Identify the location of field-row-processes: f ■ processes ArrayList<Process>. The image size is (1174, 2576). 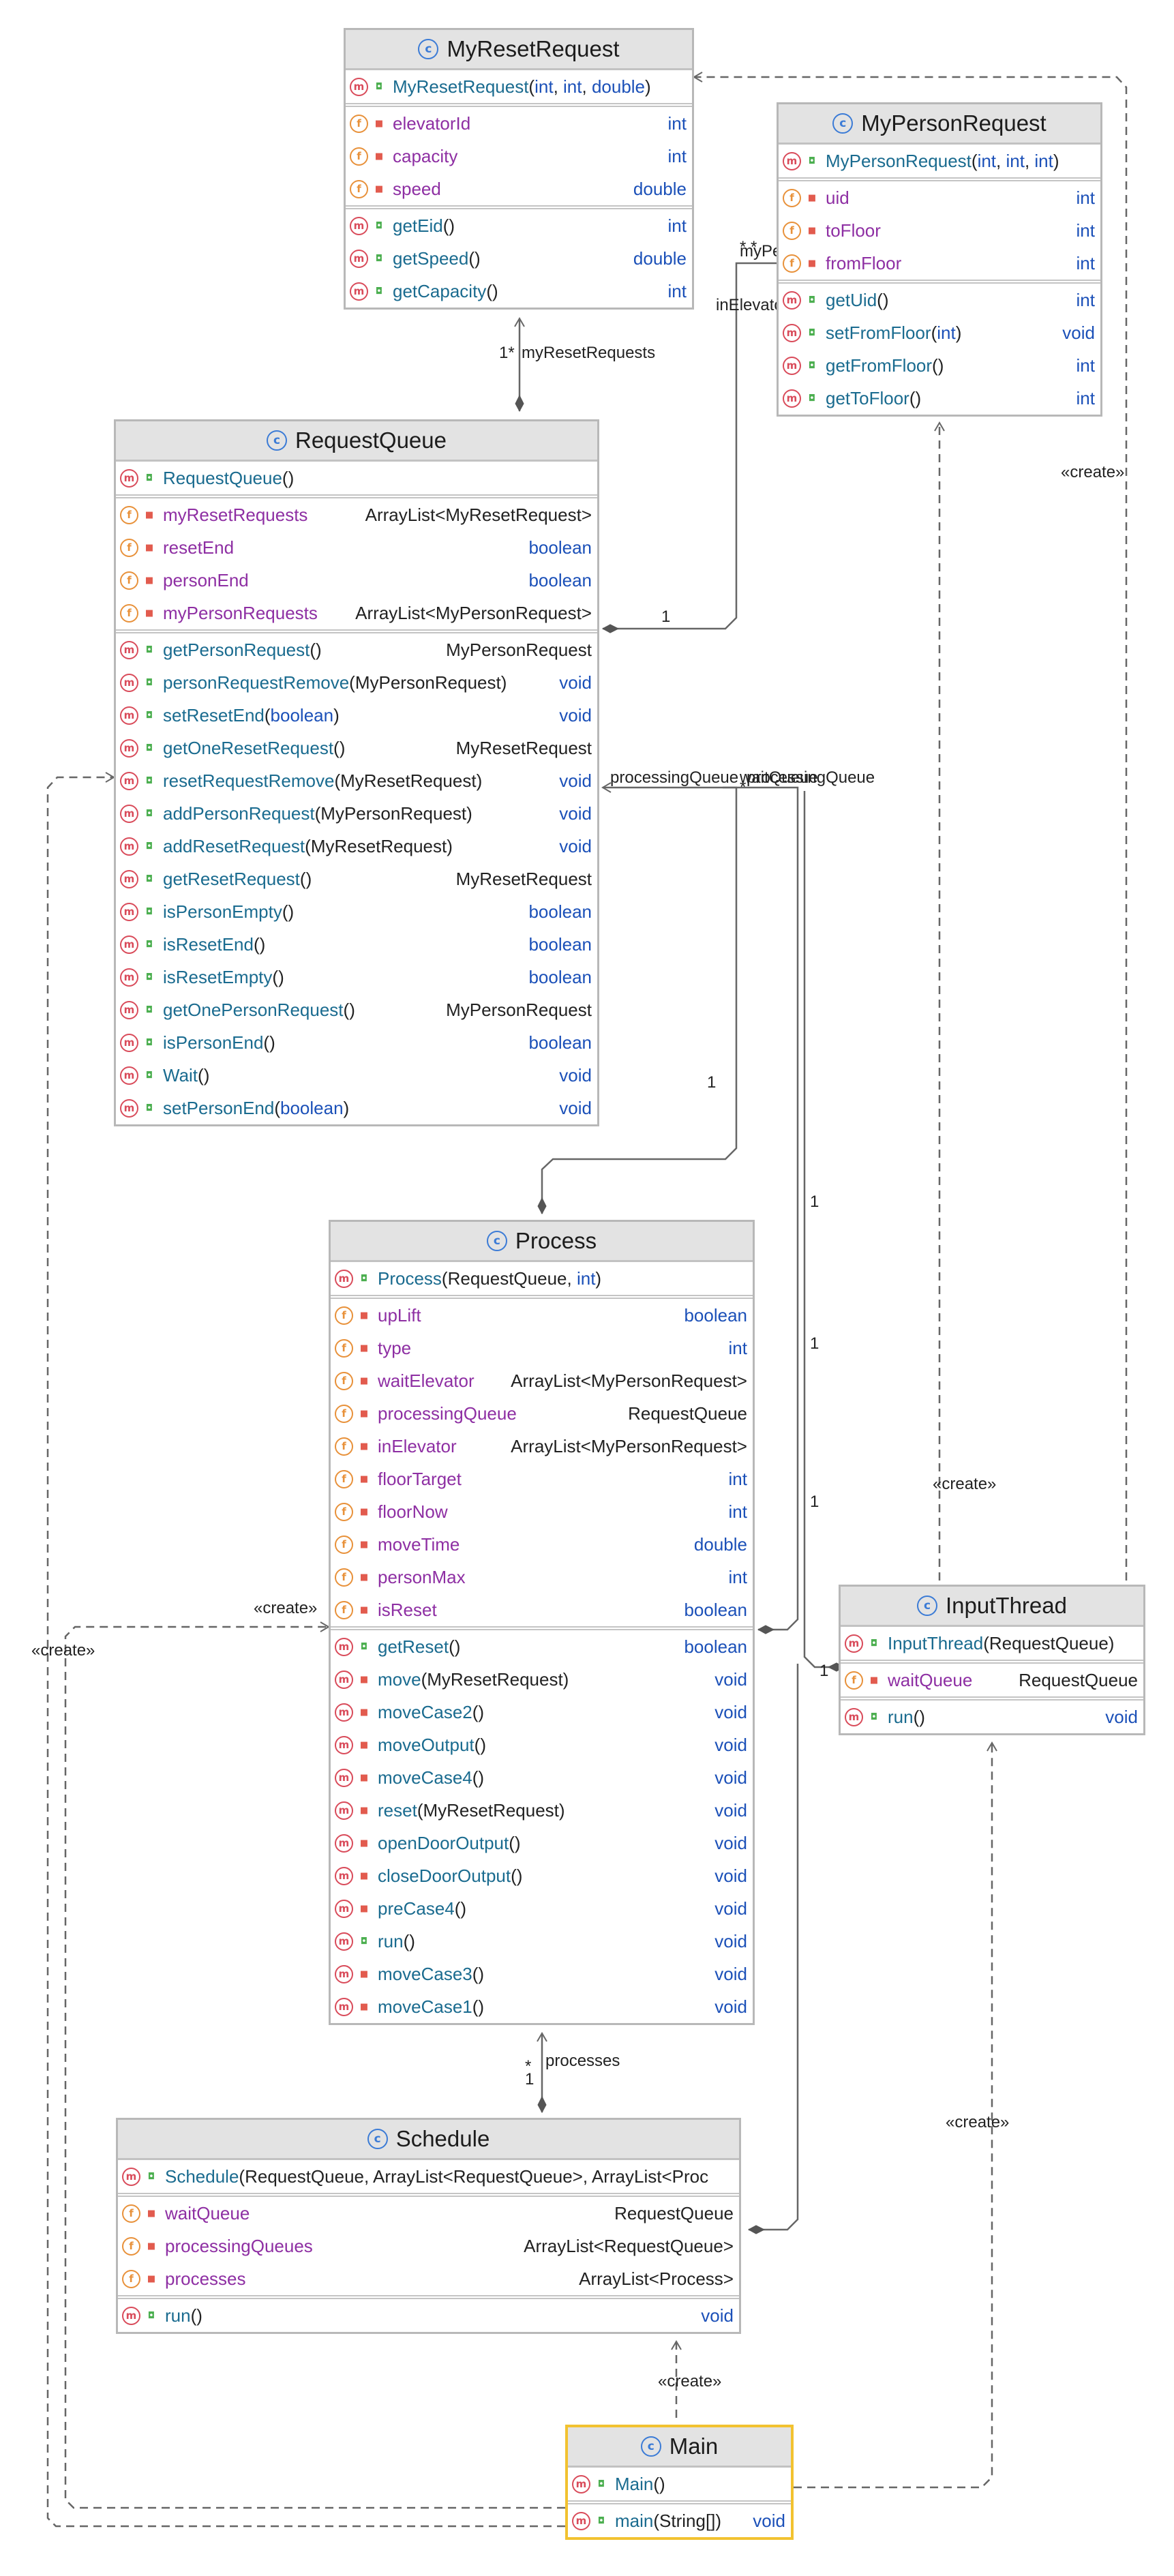
(428, 2278).